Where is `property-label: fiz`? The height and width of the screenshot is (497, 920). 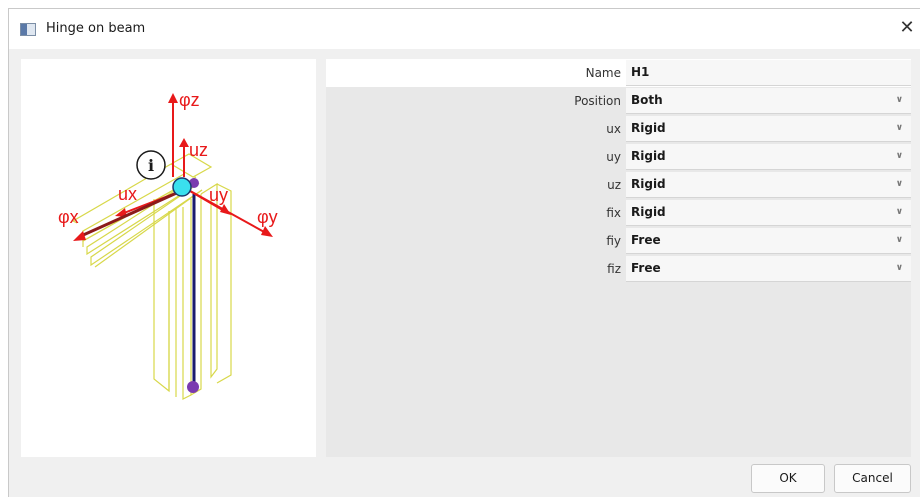
property-label: fiz is located at coordinates (614, 269).